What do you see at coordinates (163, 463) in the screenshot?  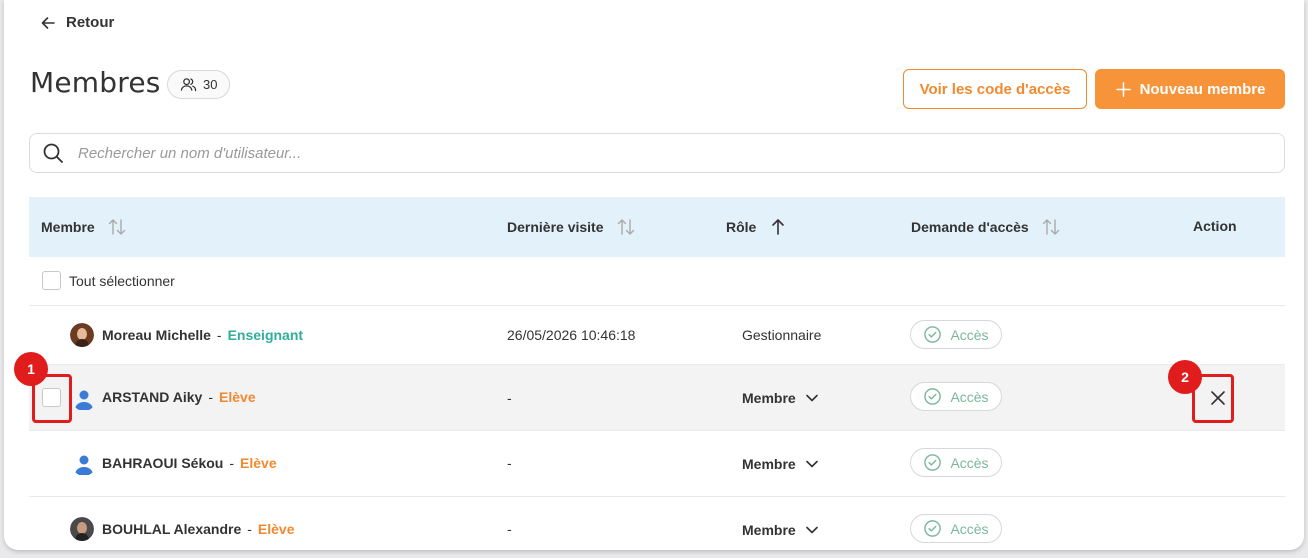 I see `member-name-text: BAHRAOUI Sékou` at bounding box center [163, 463].